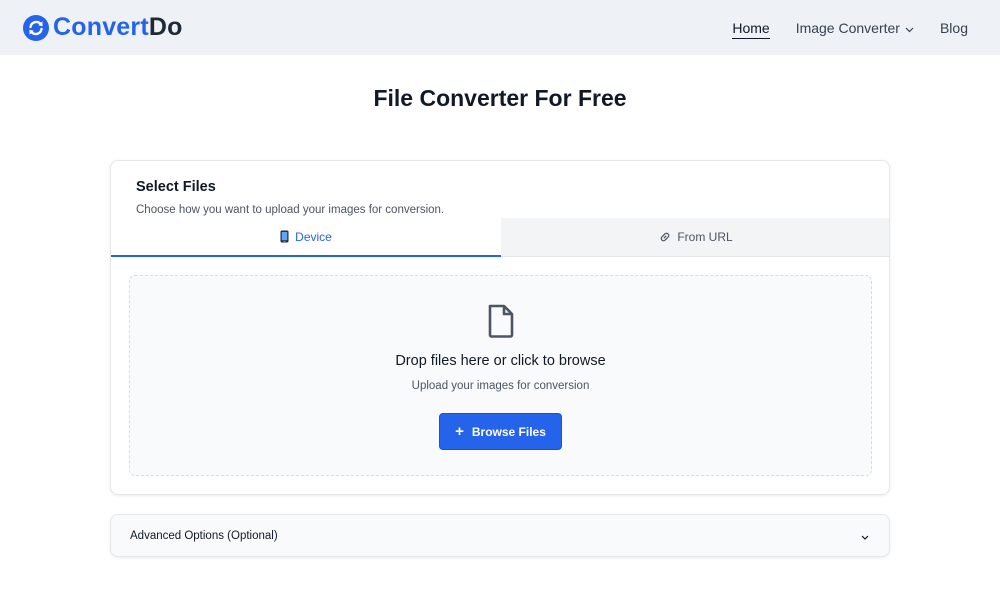 The image size is (1000, 600). What do you see at coordinates (705, 237) in the screenshot?
I see `tab-from-url-label: From URL` at bounding box center [705, 237].